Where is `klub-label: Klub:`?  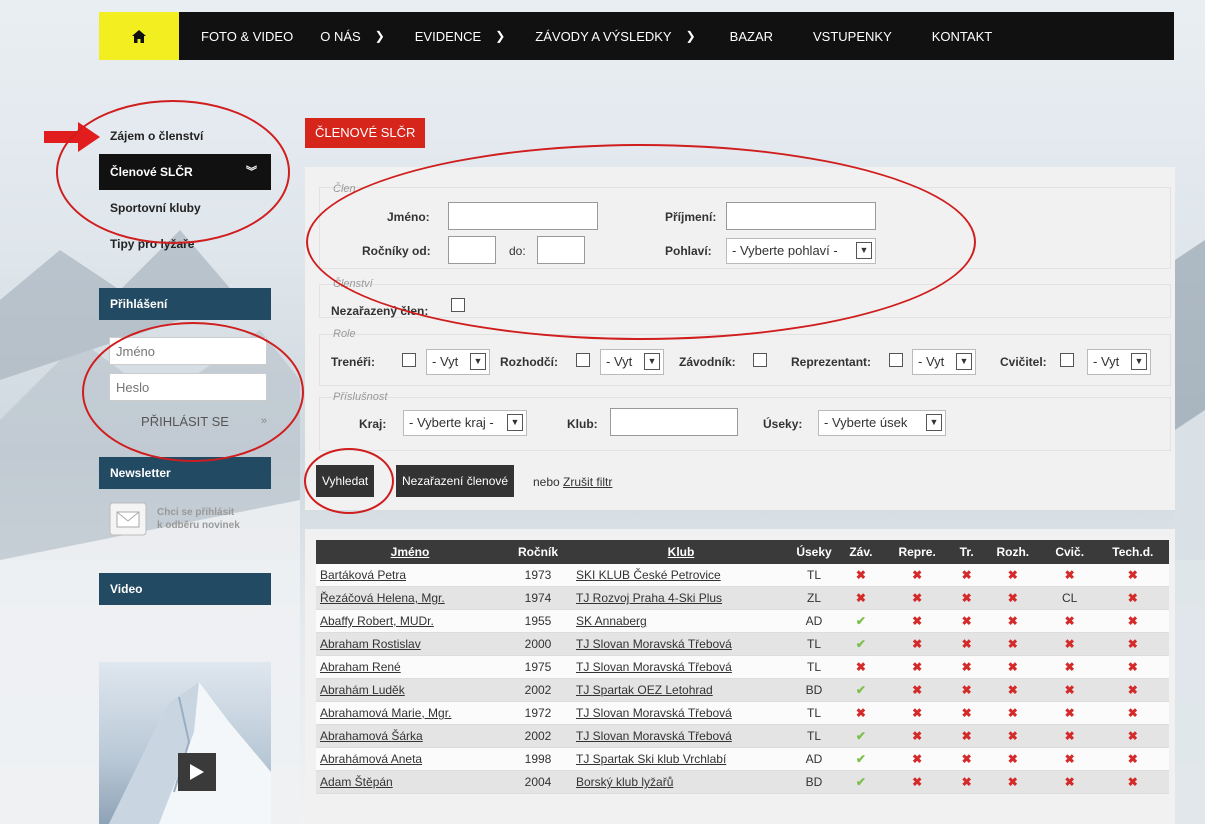
klub-label: Klub: is located at coordinates (582, 424).